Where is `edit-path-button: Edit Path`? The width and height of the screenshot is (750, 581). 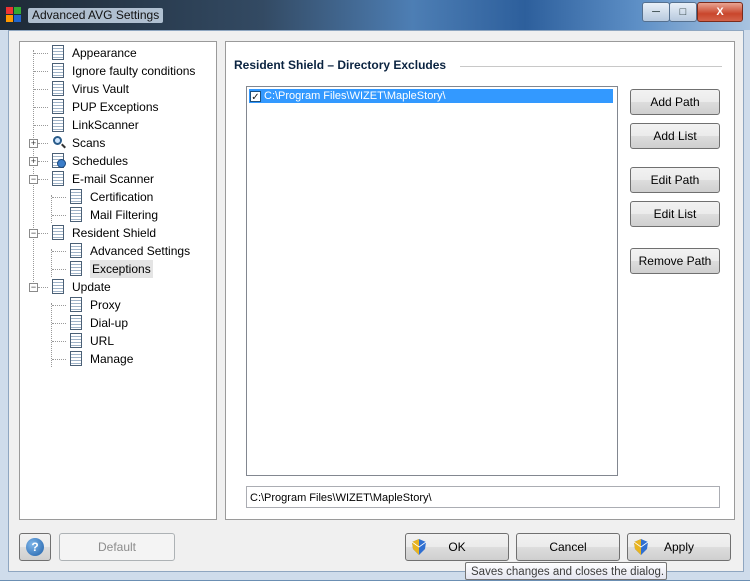
edit-path-button: Edit Path is located at coordinates (675, 180).